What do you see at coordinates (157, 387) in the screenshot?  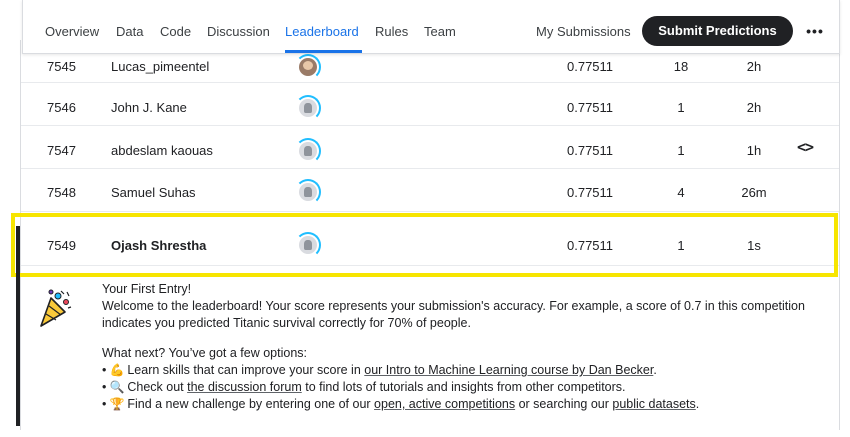 I see `option-discussion-pre: Check out` at bounding box center [157, 387].